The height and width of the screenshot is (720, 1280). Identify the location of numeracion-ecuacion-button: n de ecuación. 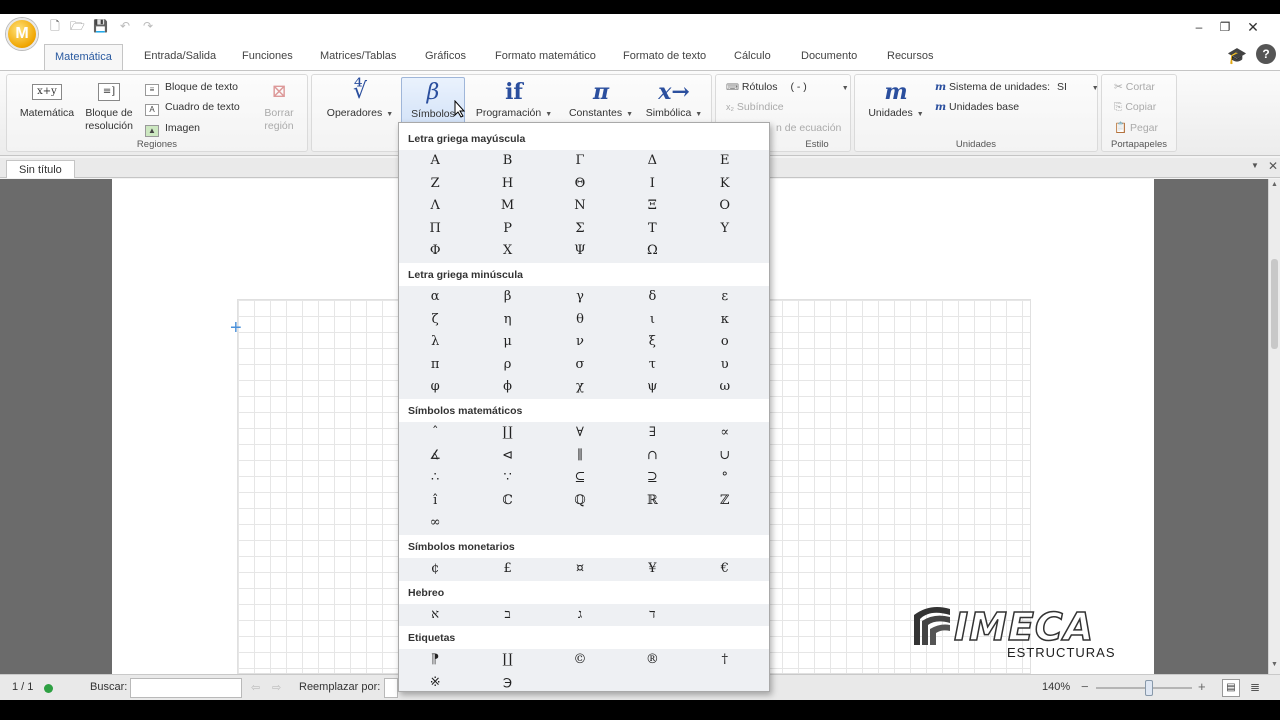
(808, 128).